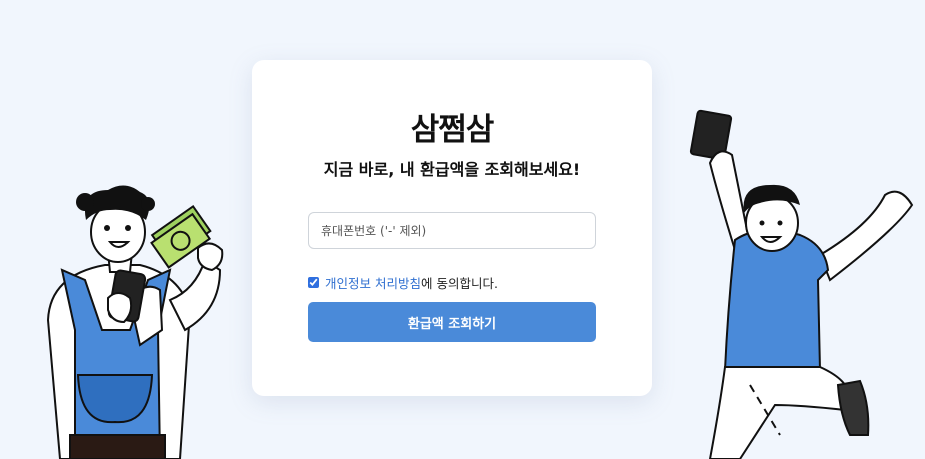 The image size is (925, 459). Describe the element at coordinates (313, 282) in the screenshot. I see `privacy-consent-checkbox` at that location.